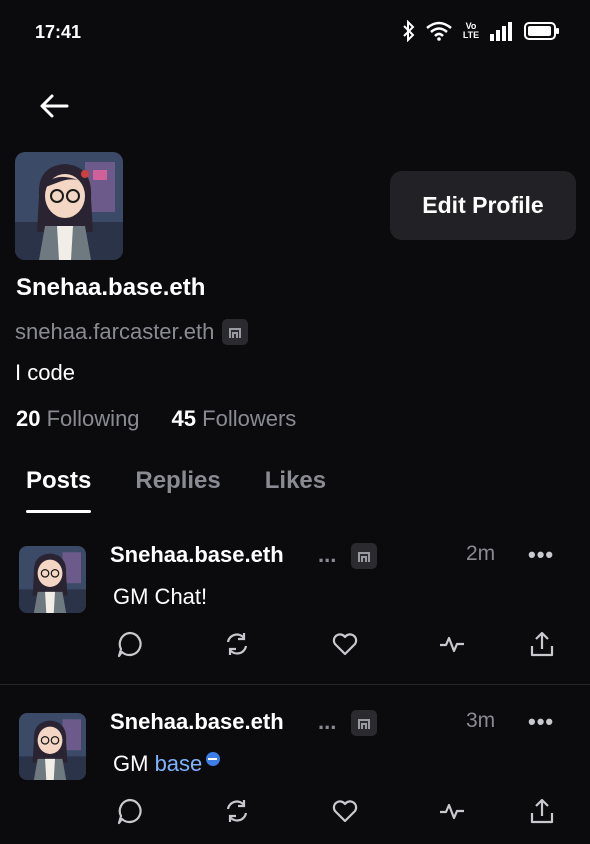 Image resolution: width=590 pixels, height=844 pixels. Describe the element at coordinates (409, 31) in the screenshot. I see `bluetooth-icon` at that location.